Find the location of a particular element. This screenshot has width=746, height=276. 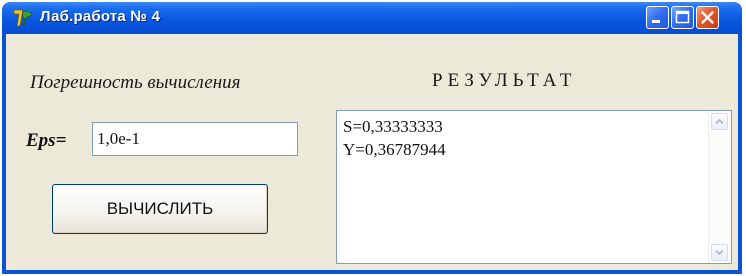

eps-input is located at coordinates (195, 139).